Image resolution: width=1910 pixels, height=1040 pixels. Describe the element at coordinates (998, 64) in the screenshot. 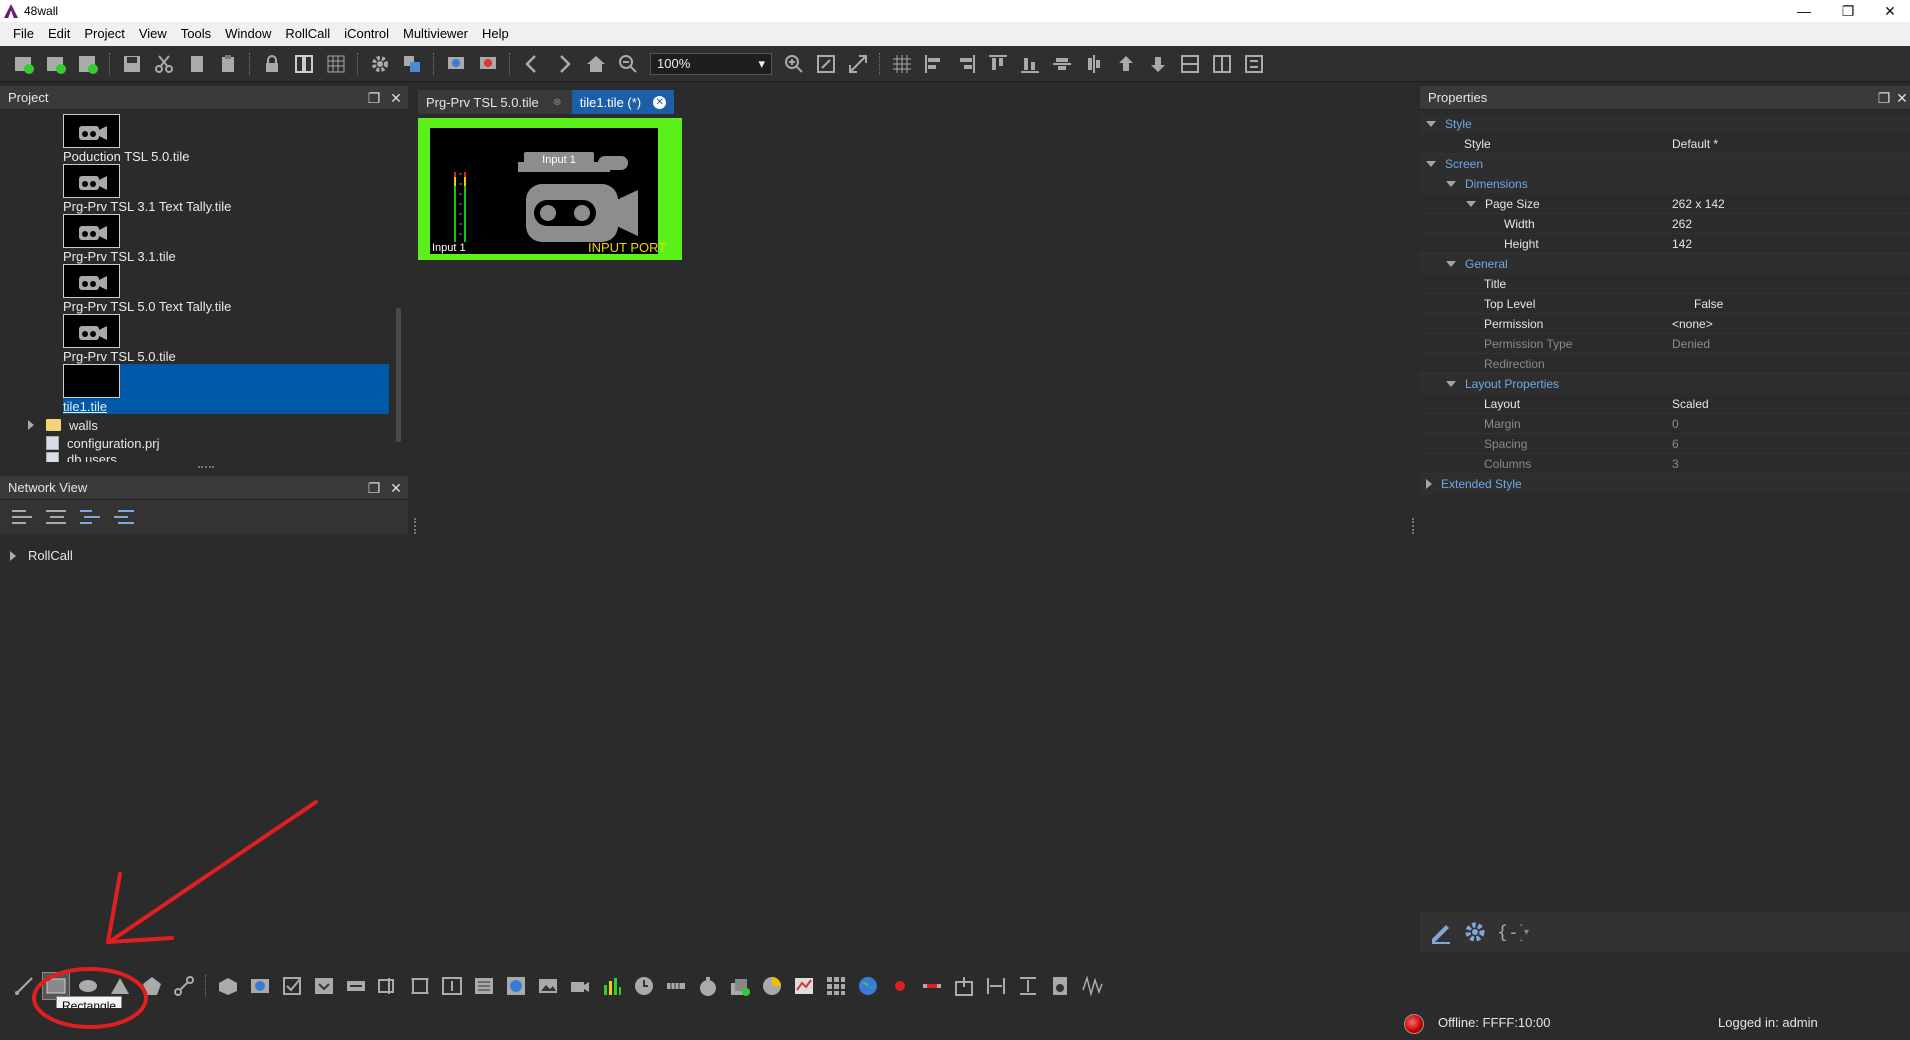

I see `align-top-button` at that location.